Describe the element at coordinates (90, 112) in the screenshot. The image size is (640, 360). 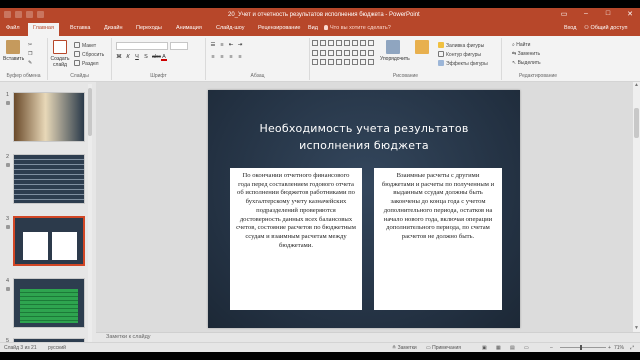
I see `thumbnails-scroll-thumb` at that location.